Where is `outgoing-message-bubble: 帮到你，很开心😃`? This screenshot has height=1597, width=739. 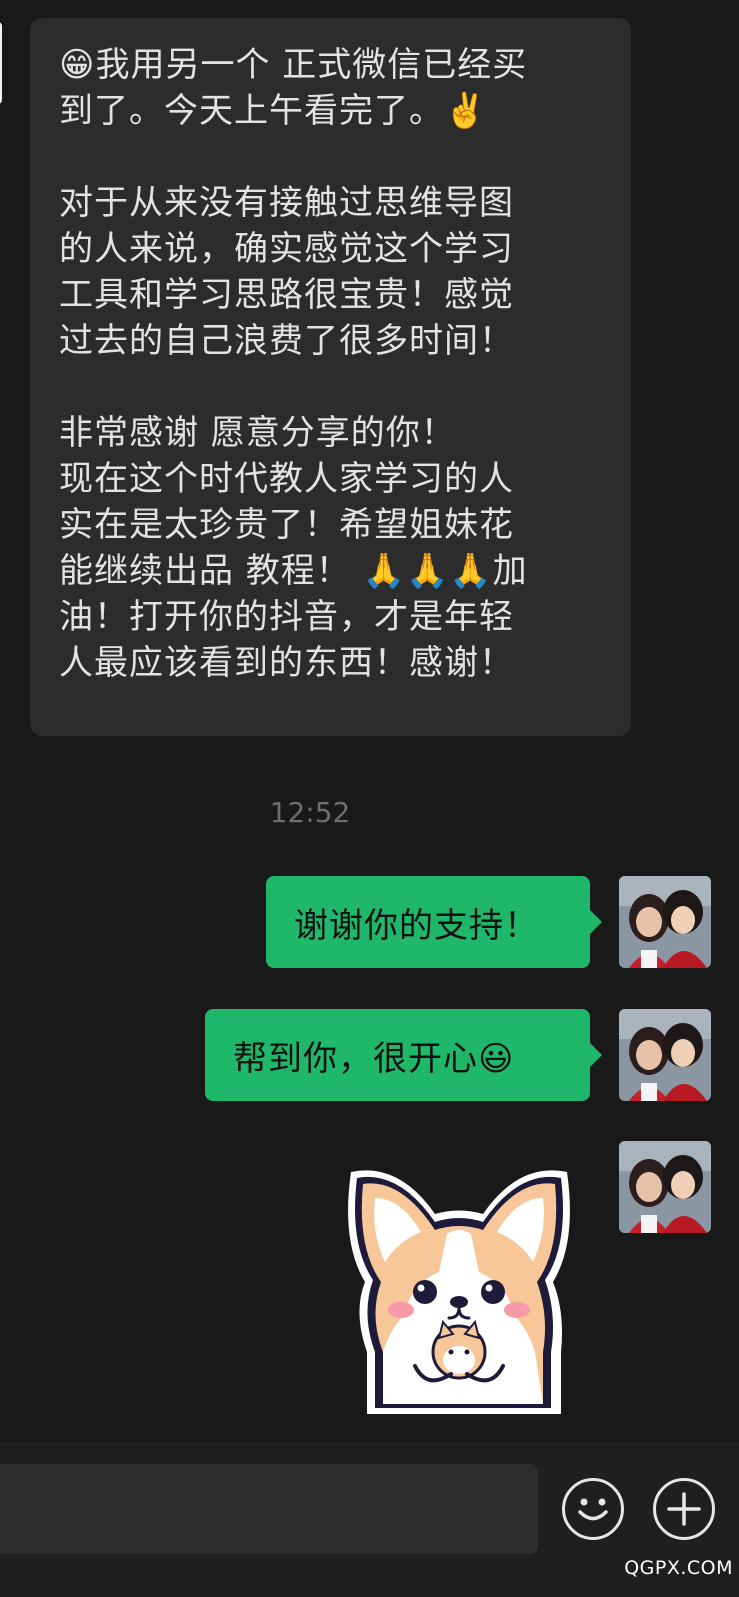
outgoing-message-bubble: 帮到你，很开心😃 is located at coordinates (403, 1055).